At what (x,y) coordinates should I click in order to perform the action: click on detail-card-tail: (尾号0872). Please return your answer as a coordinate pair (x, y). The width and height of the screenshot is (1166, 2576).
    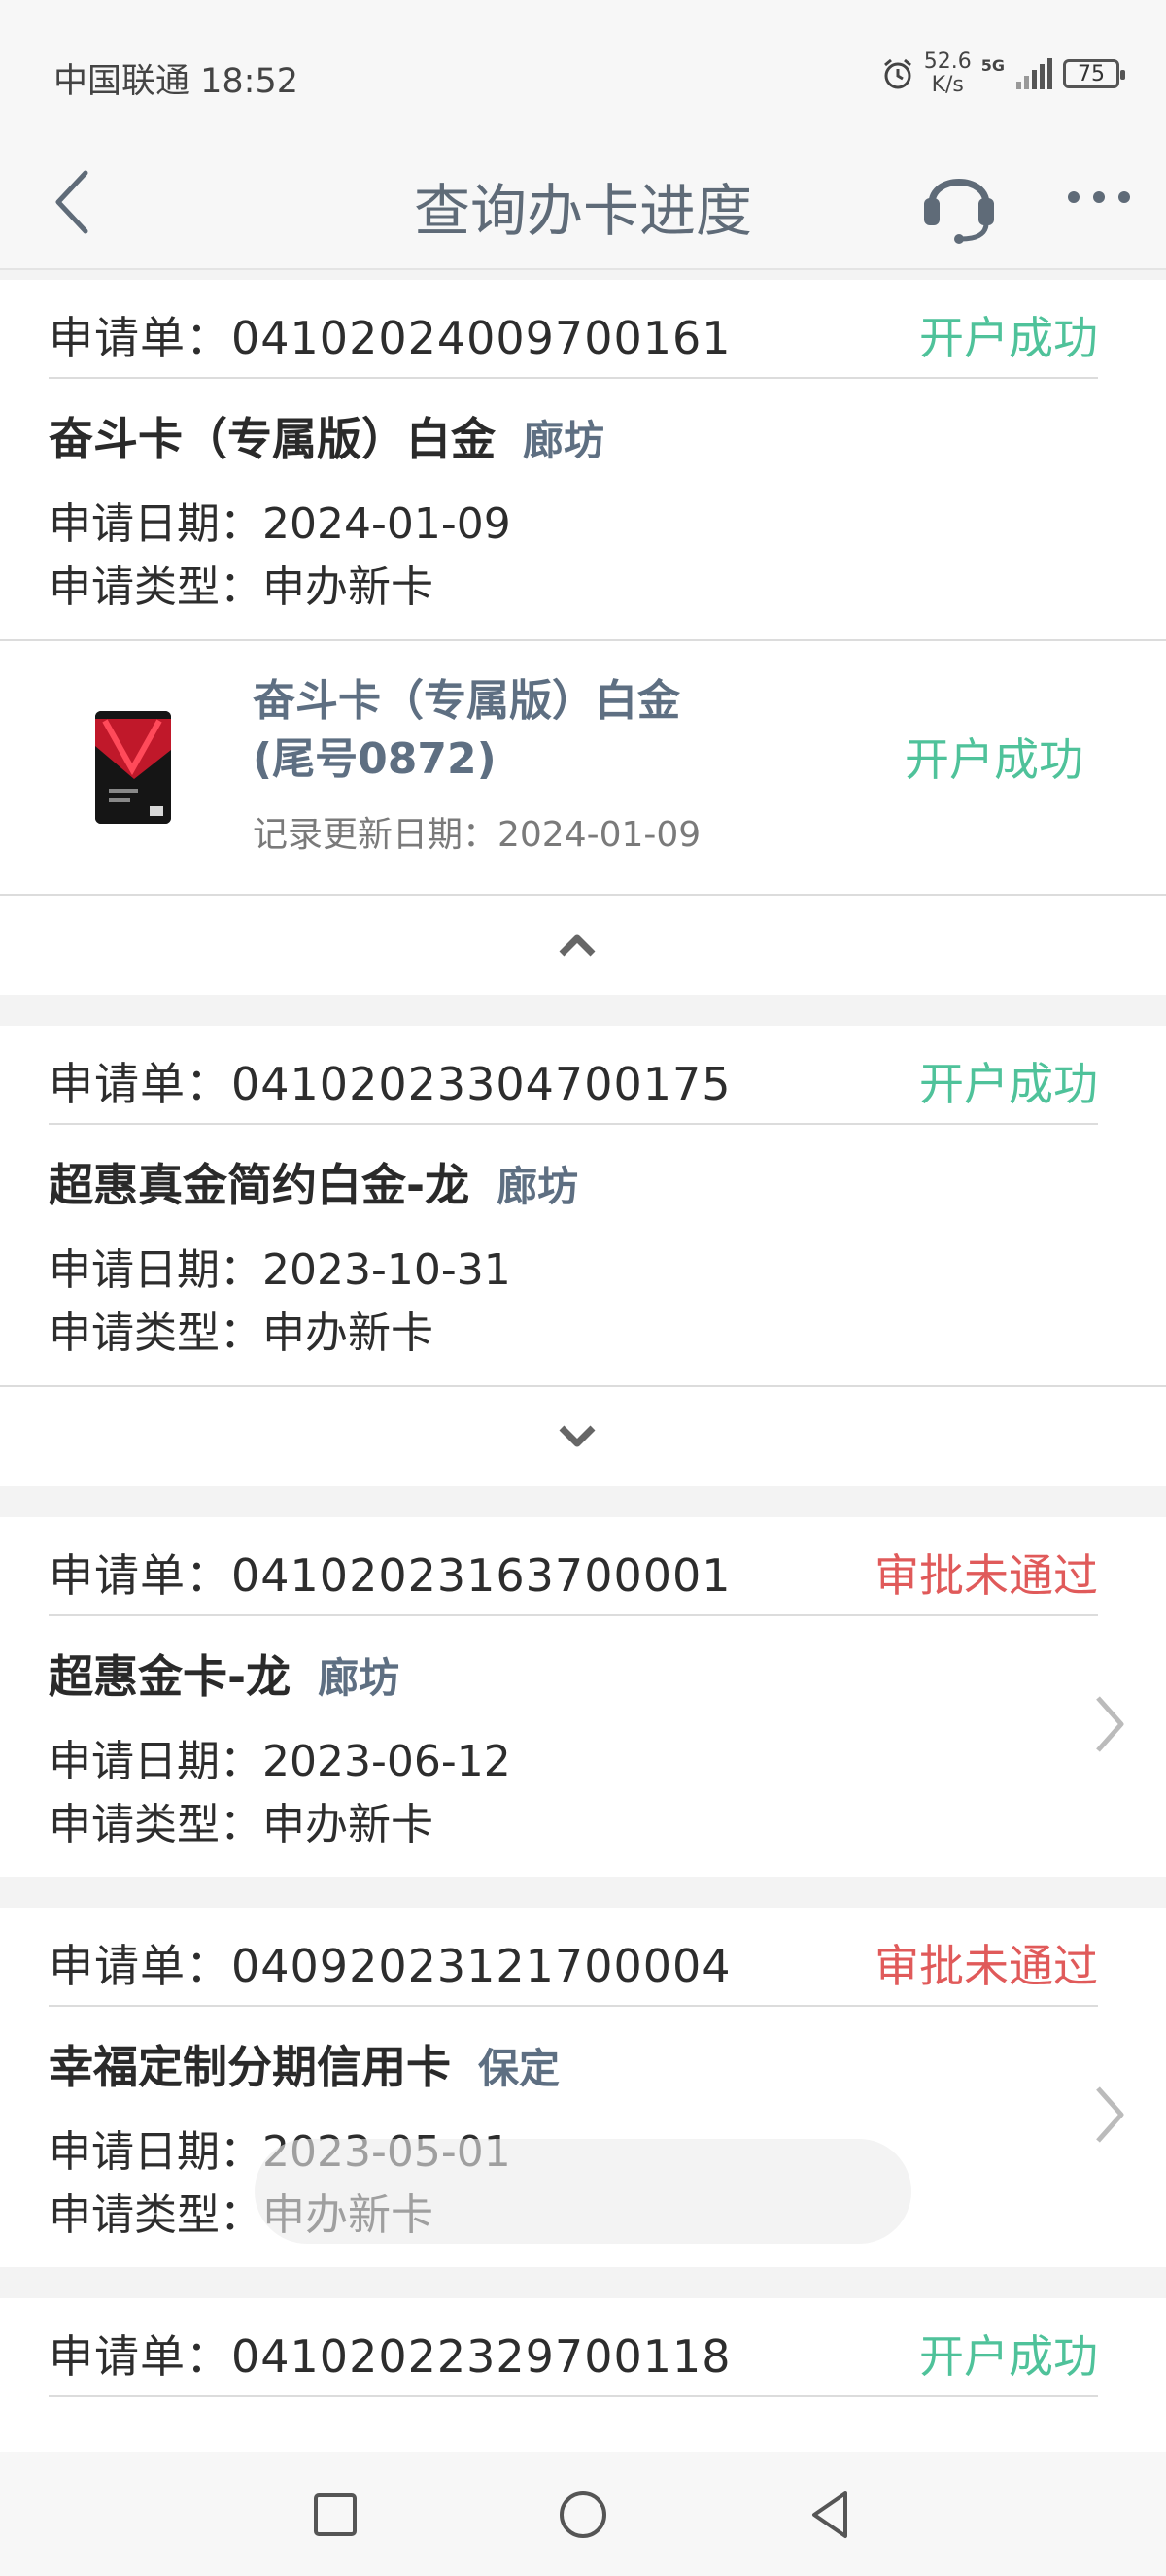
    Looking at the image, I should click on (375, 759).